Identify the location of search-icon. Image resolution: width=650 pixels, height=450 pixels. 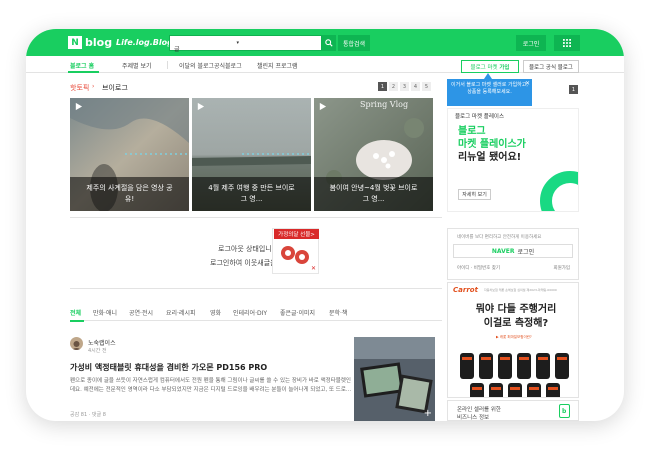
(329, 43).